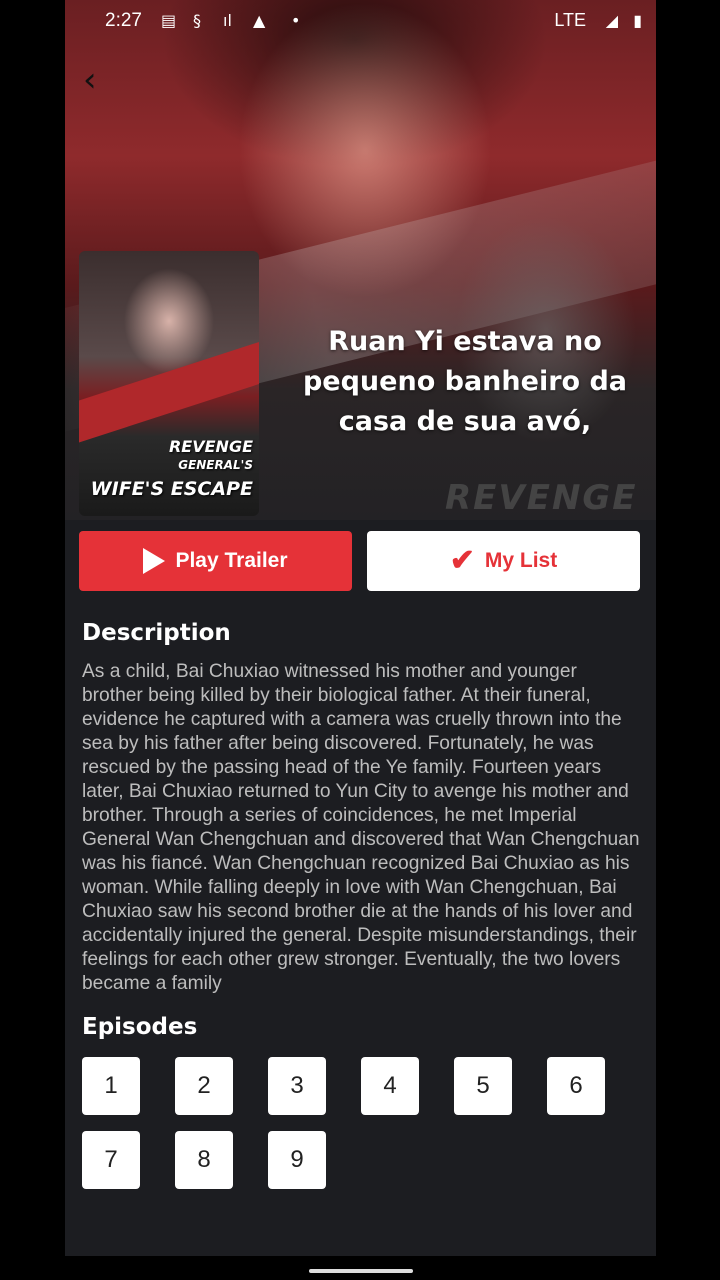  Describe the element at coordinates (227, 20) in the screenshot. I see `signal-bars-icon: ıl` at that location.